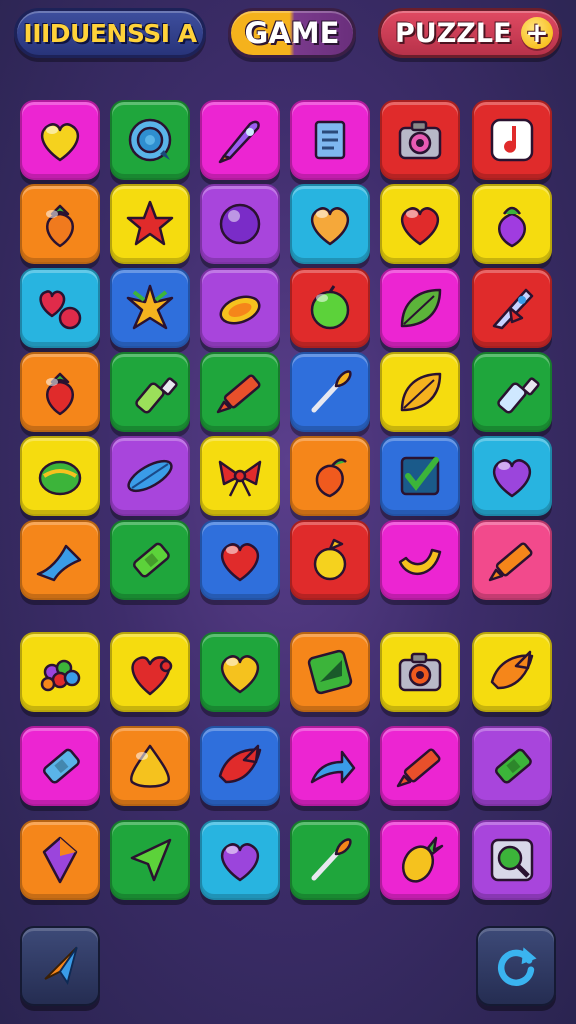 The image size is (576, 1024). I want to click on checkbox-icon, so click(420, 476).